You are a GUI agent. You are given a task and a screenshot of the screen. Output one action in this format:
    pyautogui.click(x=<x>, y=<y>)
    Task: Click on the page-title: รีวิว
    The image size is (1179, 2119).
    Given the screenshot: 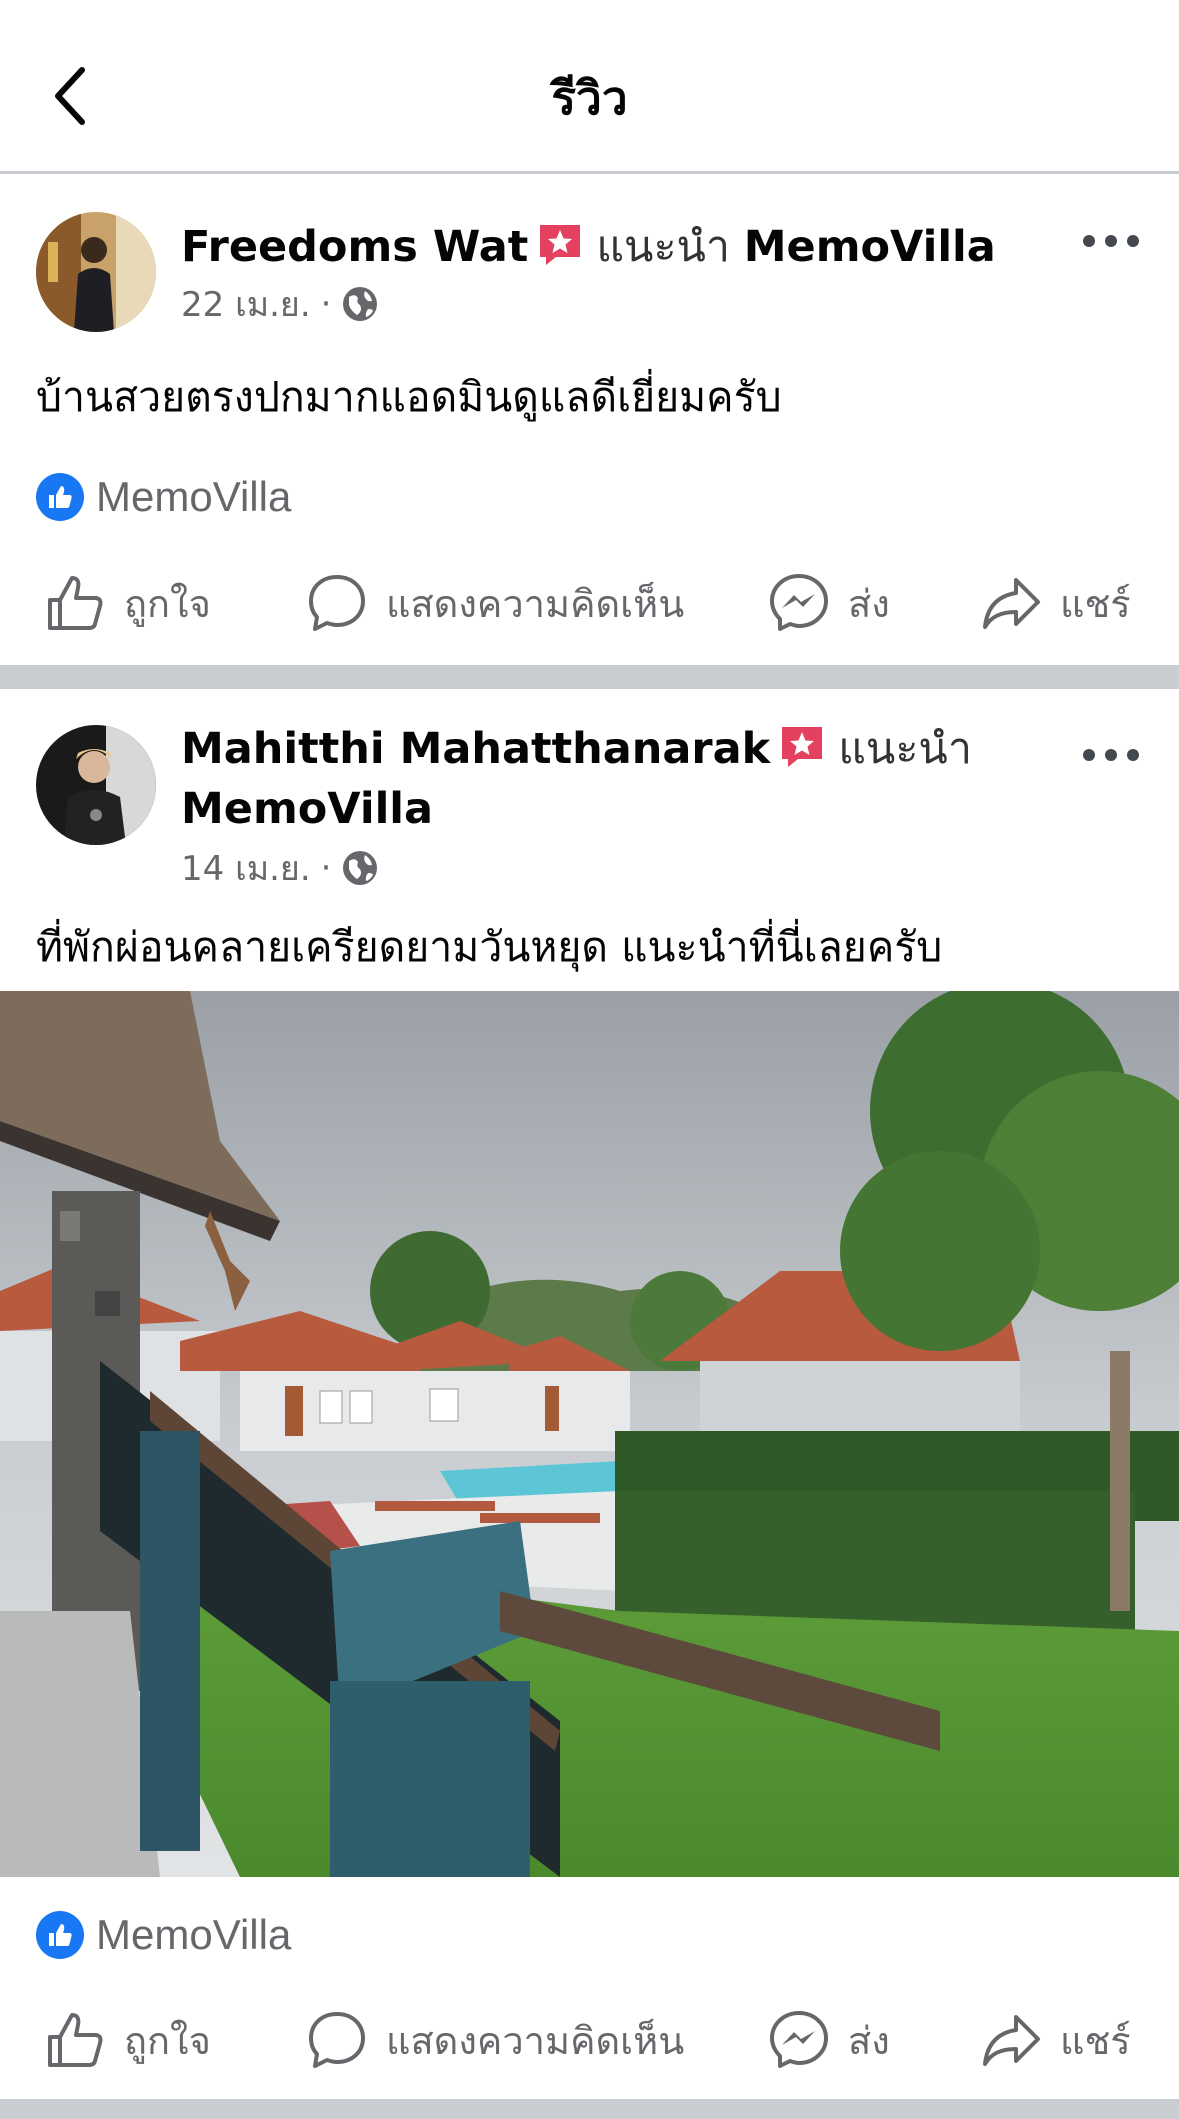 What is the action you would take?
    pyautogui.click(x=589, y=98)
    